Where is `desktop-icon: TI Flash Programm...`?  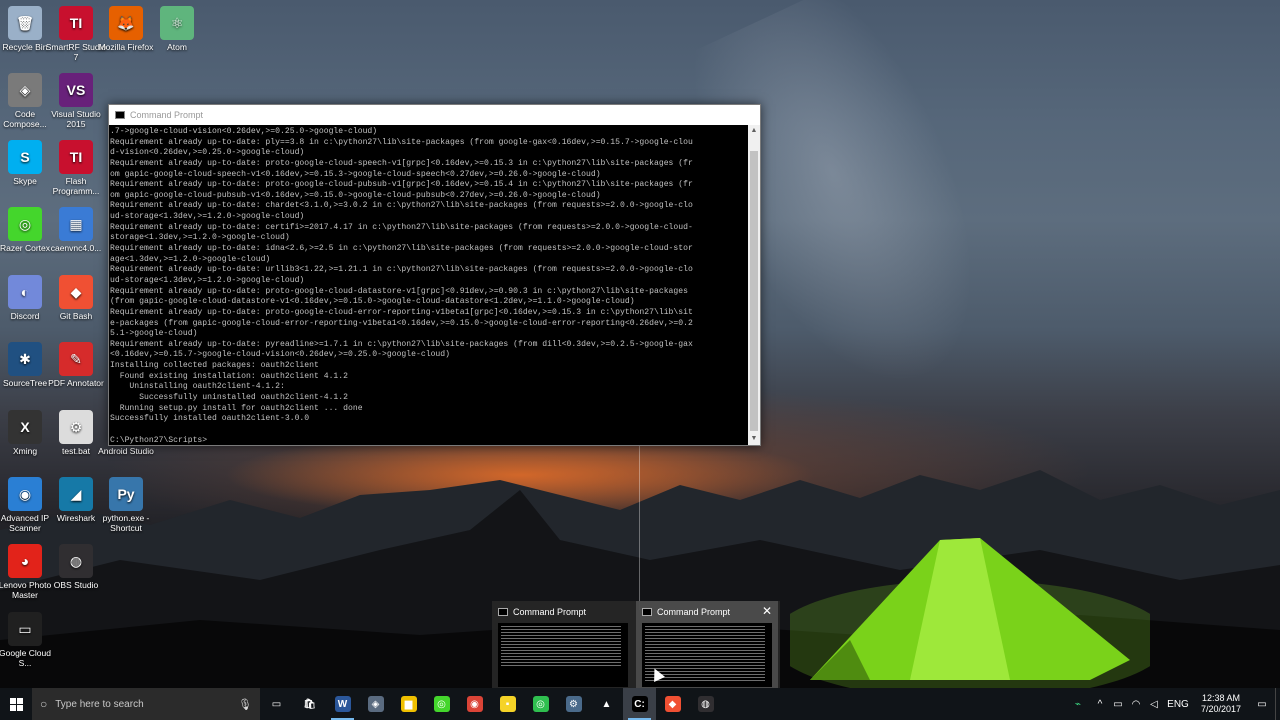
desktop-icon: TI Flash Programm... is located at coordinates (76, 168).